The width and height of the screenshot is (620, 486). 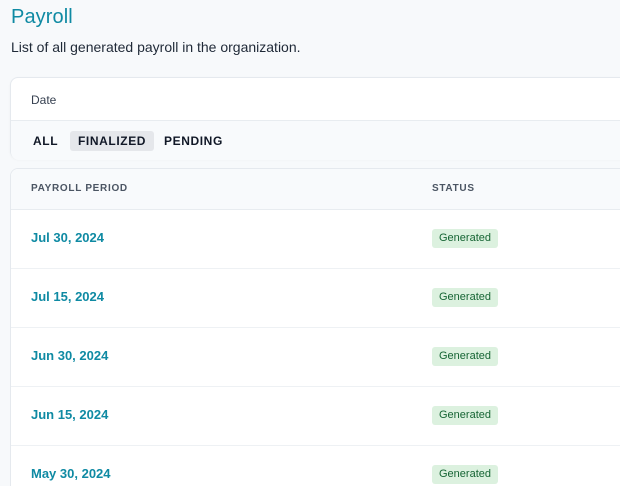 I want to click on table-row: Jun 30, 2024 Generated, so click(x=315, y=357).